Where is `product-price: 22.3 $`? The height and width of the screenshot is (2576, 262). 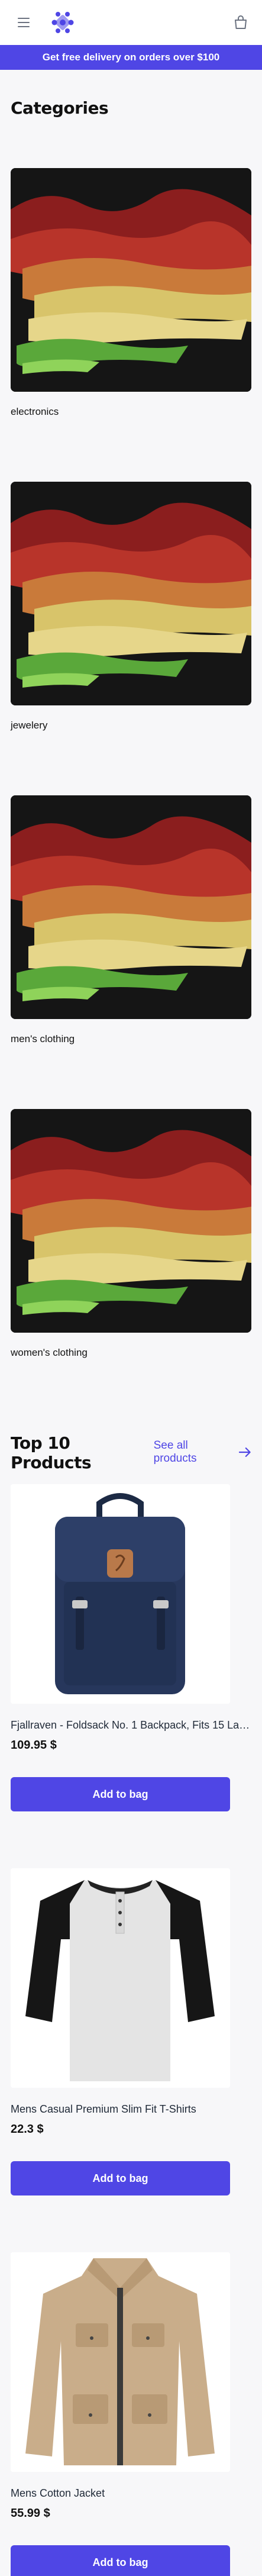
product-price: 22.3 $ is located at coordinates (27, 2129).